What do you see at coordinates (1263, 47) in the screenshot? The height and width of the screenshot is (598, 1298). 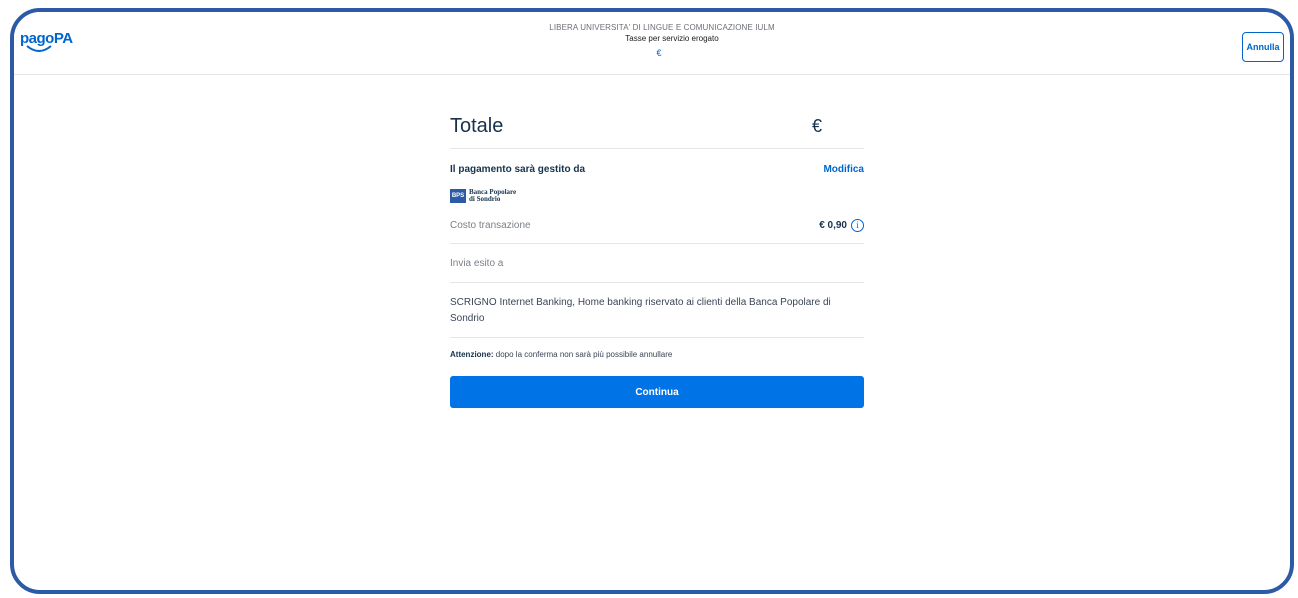 I see `cancel-button: Annulla` at bounding box center [1263, 47].